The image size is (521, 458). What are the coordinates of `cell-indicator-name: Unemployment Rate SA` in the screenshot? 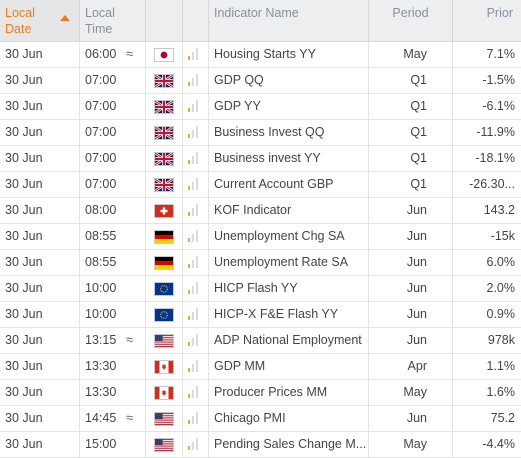 It's located at (289, 262).